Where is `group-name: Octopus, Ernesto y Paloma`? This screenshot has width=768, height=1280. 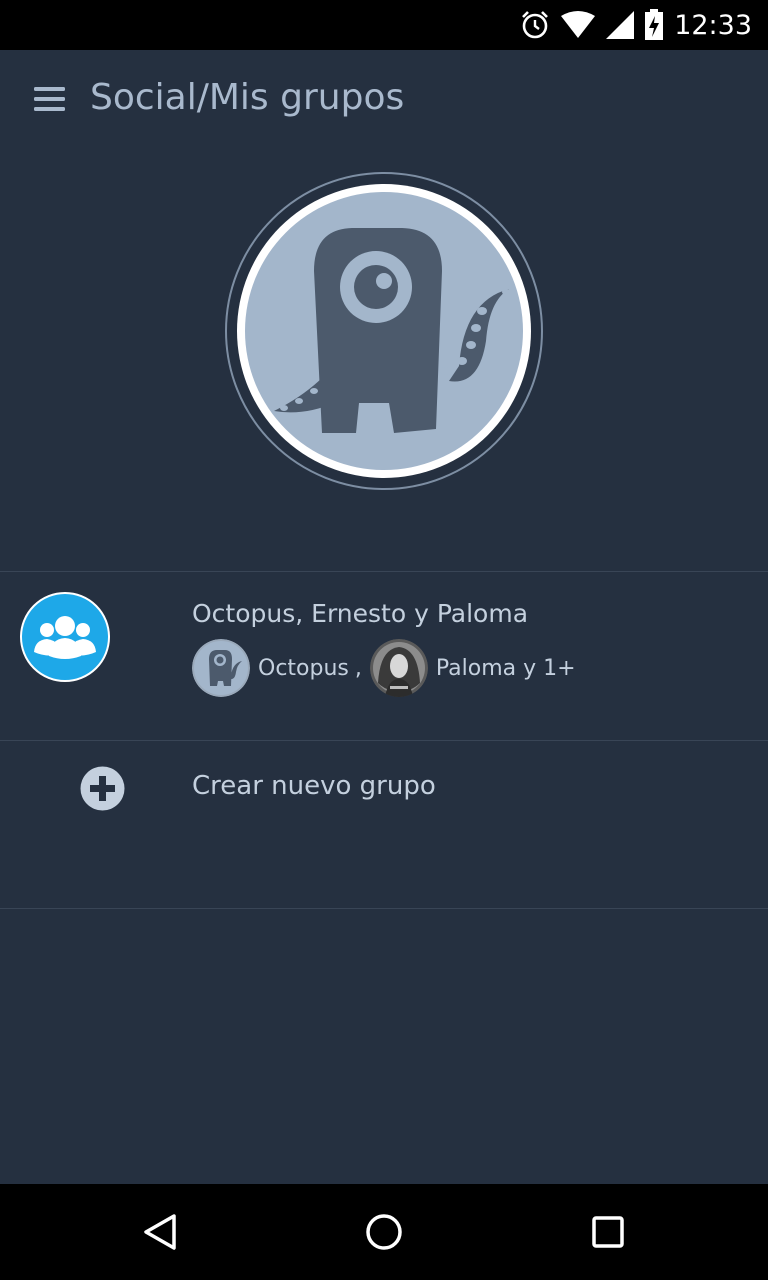
group-name: Octopus, Ernesto y Paloma is located at coordinates (360, 613).